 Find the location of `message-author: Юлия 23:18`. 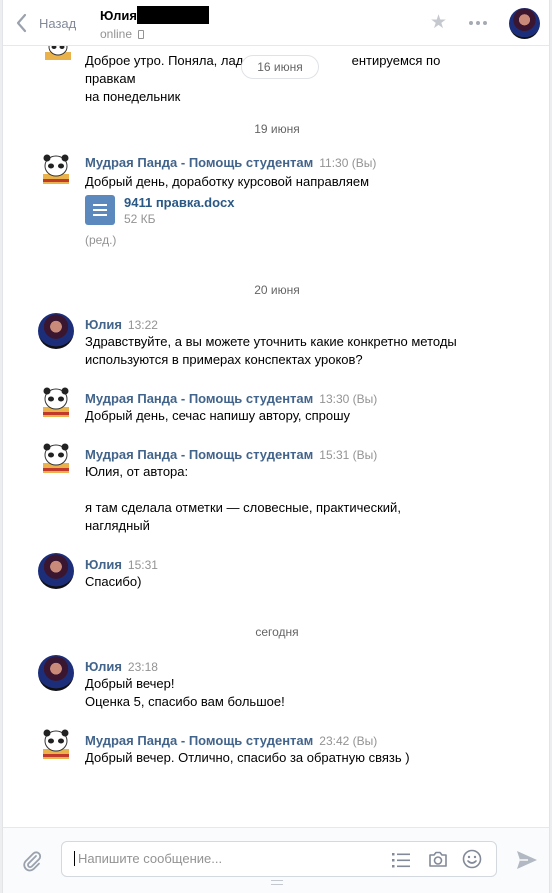

message-author: Юлия 23:18 is located at coordinates (121, 666).